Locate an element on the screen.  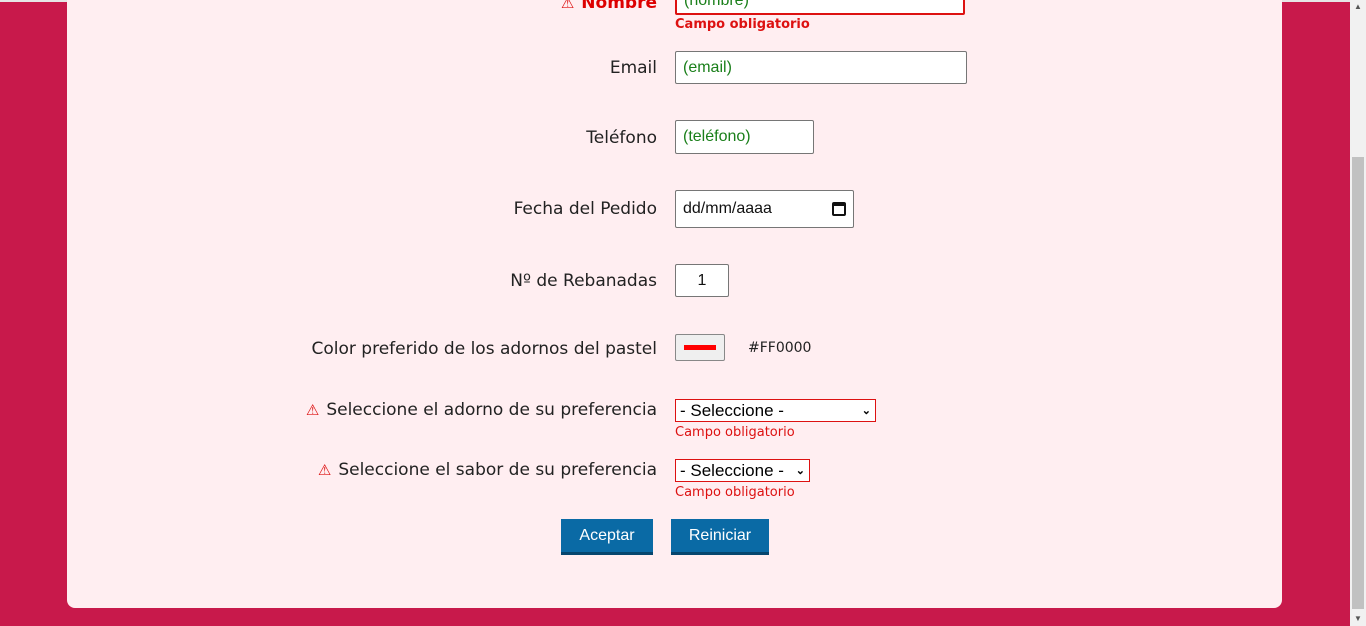
rebanadas-value: 1 is located at coordinates (702, 280).